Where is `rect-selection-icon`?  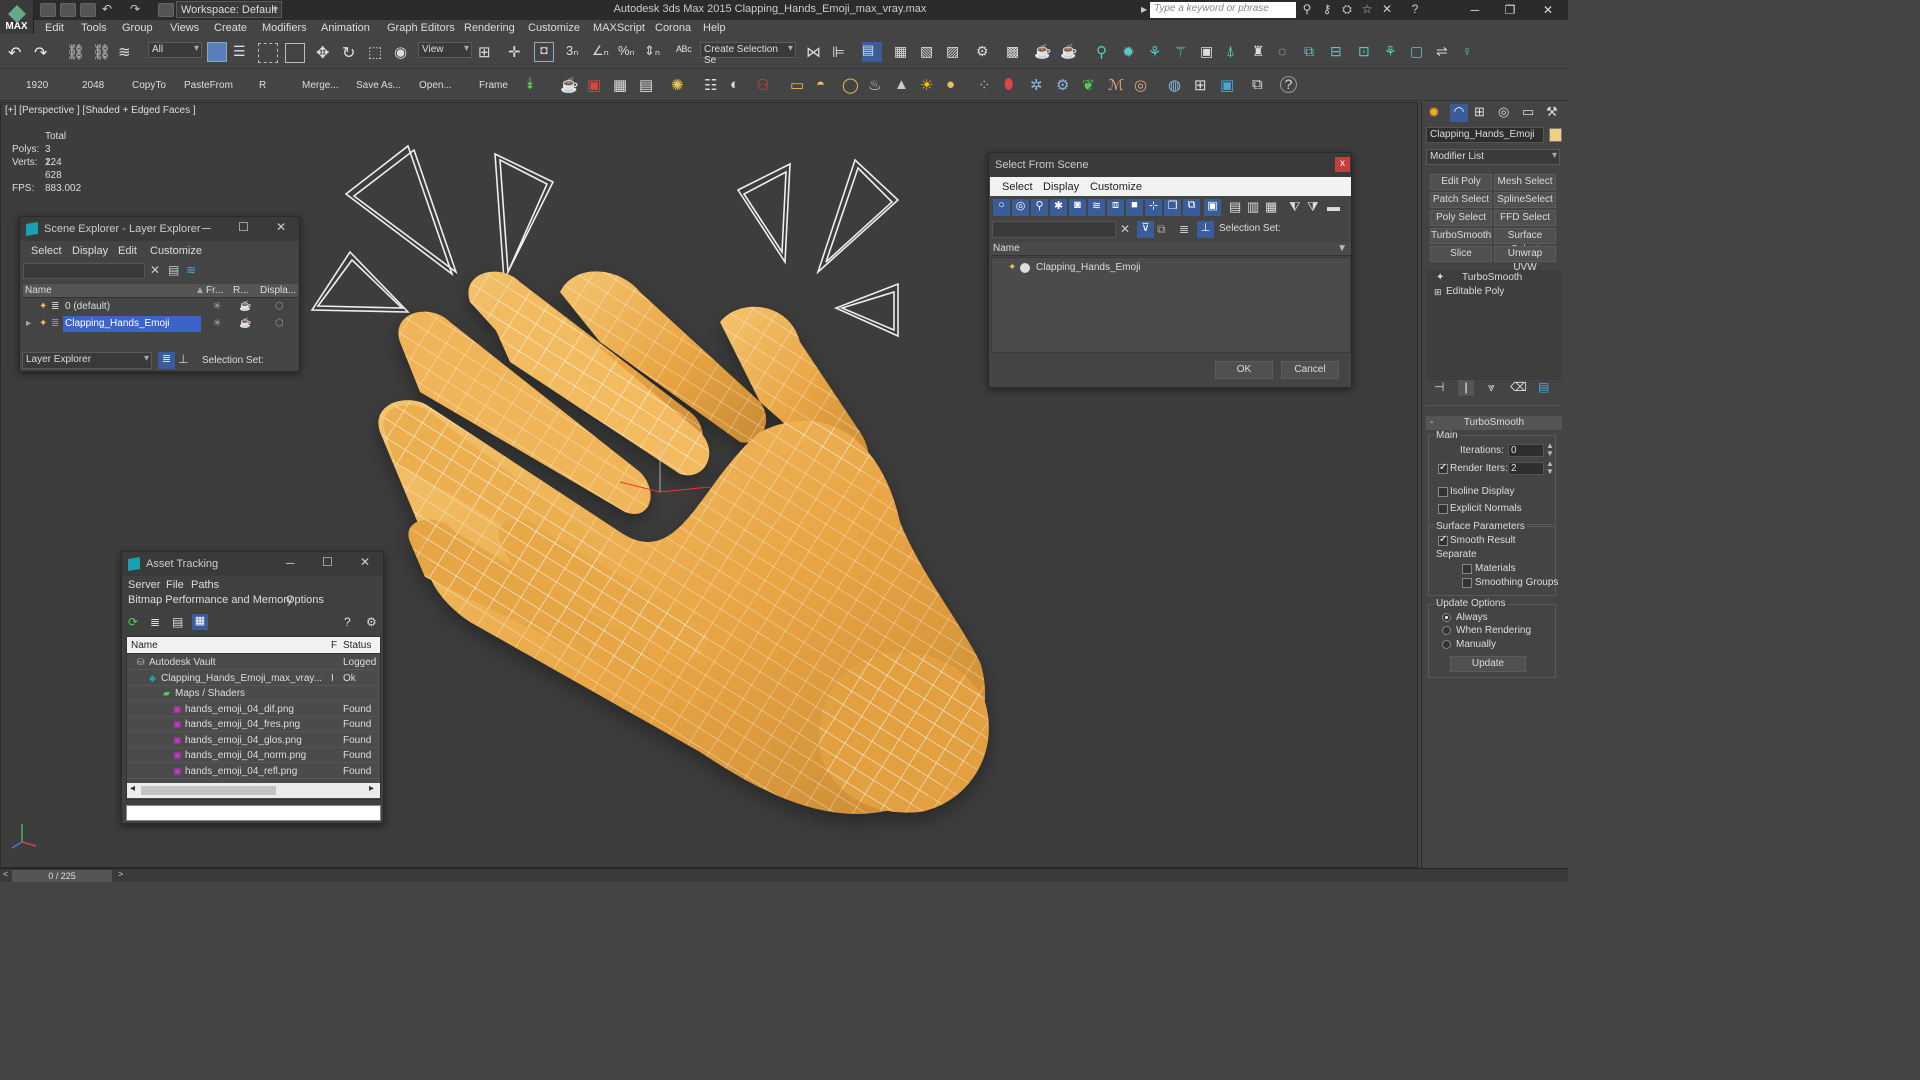 rect-selection-icon is located at coordinates (268, 53).